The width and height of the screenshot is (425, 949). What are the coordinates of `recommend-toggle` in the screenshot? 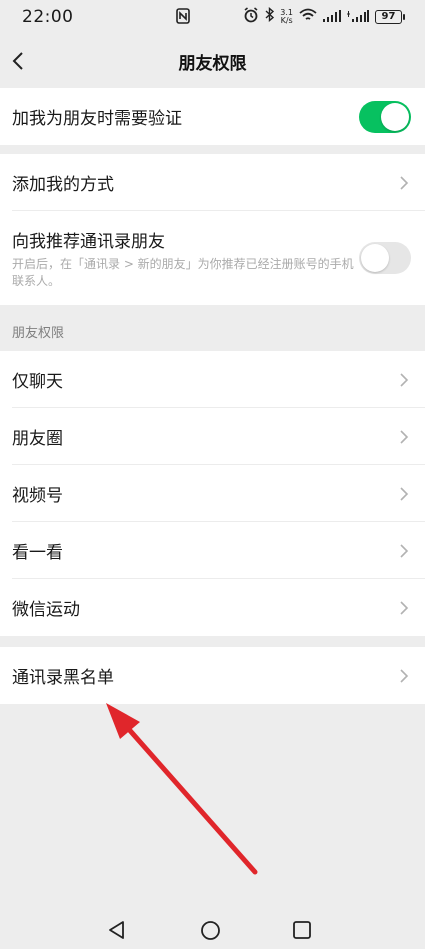 It's located at (385, 258).